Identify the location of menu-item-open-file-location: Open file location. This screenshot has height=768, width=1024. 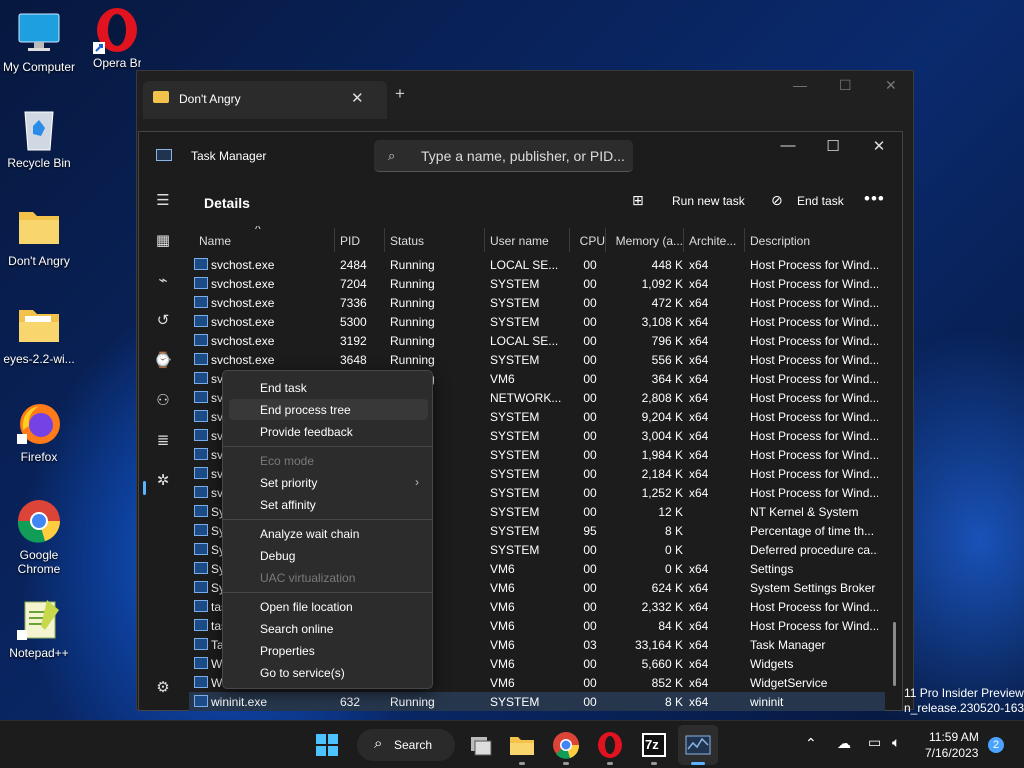
(328, 606).